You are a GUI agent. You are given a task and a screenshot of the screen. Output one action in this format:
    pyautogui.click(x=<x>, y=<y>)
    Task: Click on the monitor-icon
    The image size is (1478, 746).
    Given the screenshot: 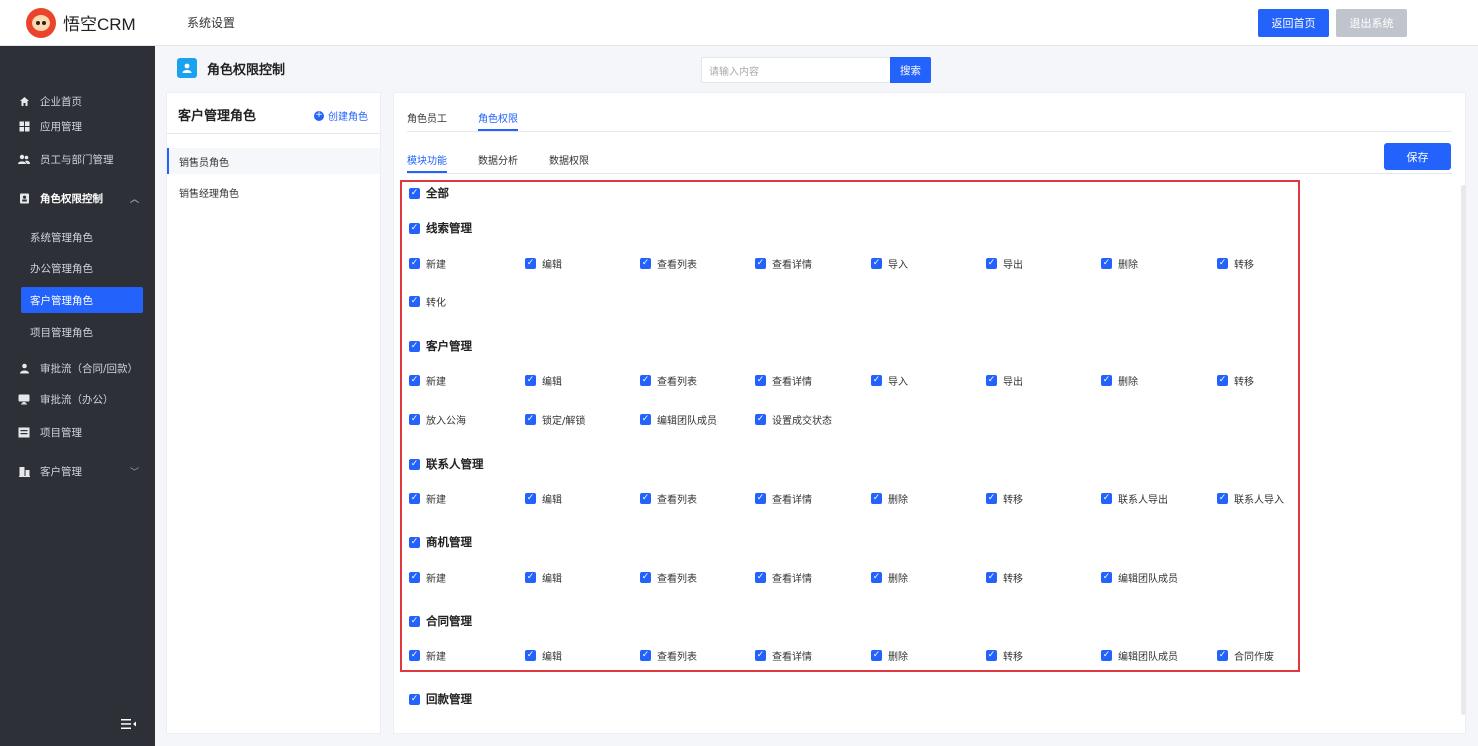 What is the action you would take?
    pyautogui.click(x=24, y=399)
    